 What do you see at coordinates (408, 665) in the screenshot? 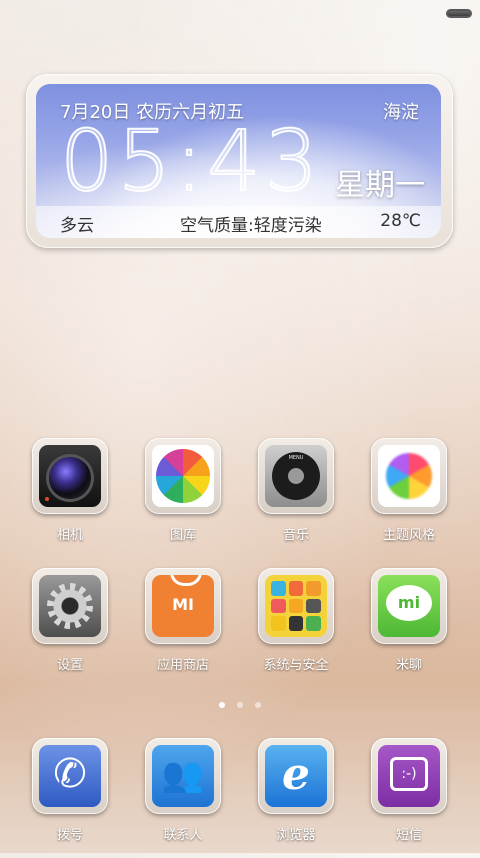
I see `app-label: 米聊` at bounding box center [408, 665].